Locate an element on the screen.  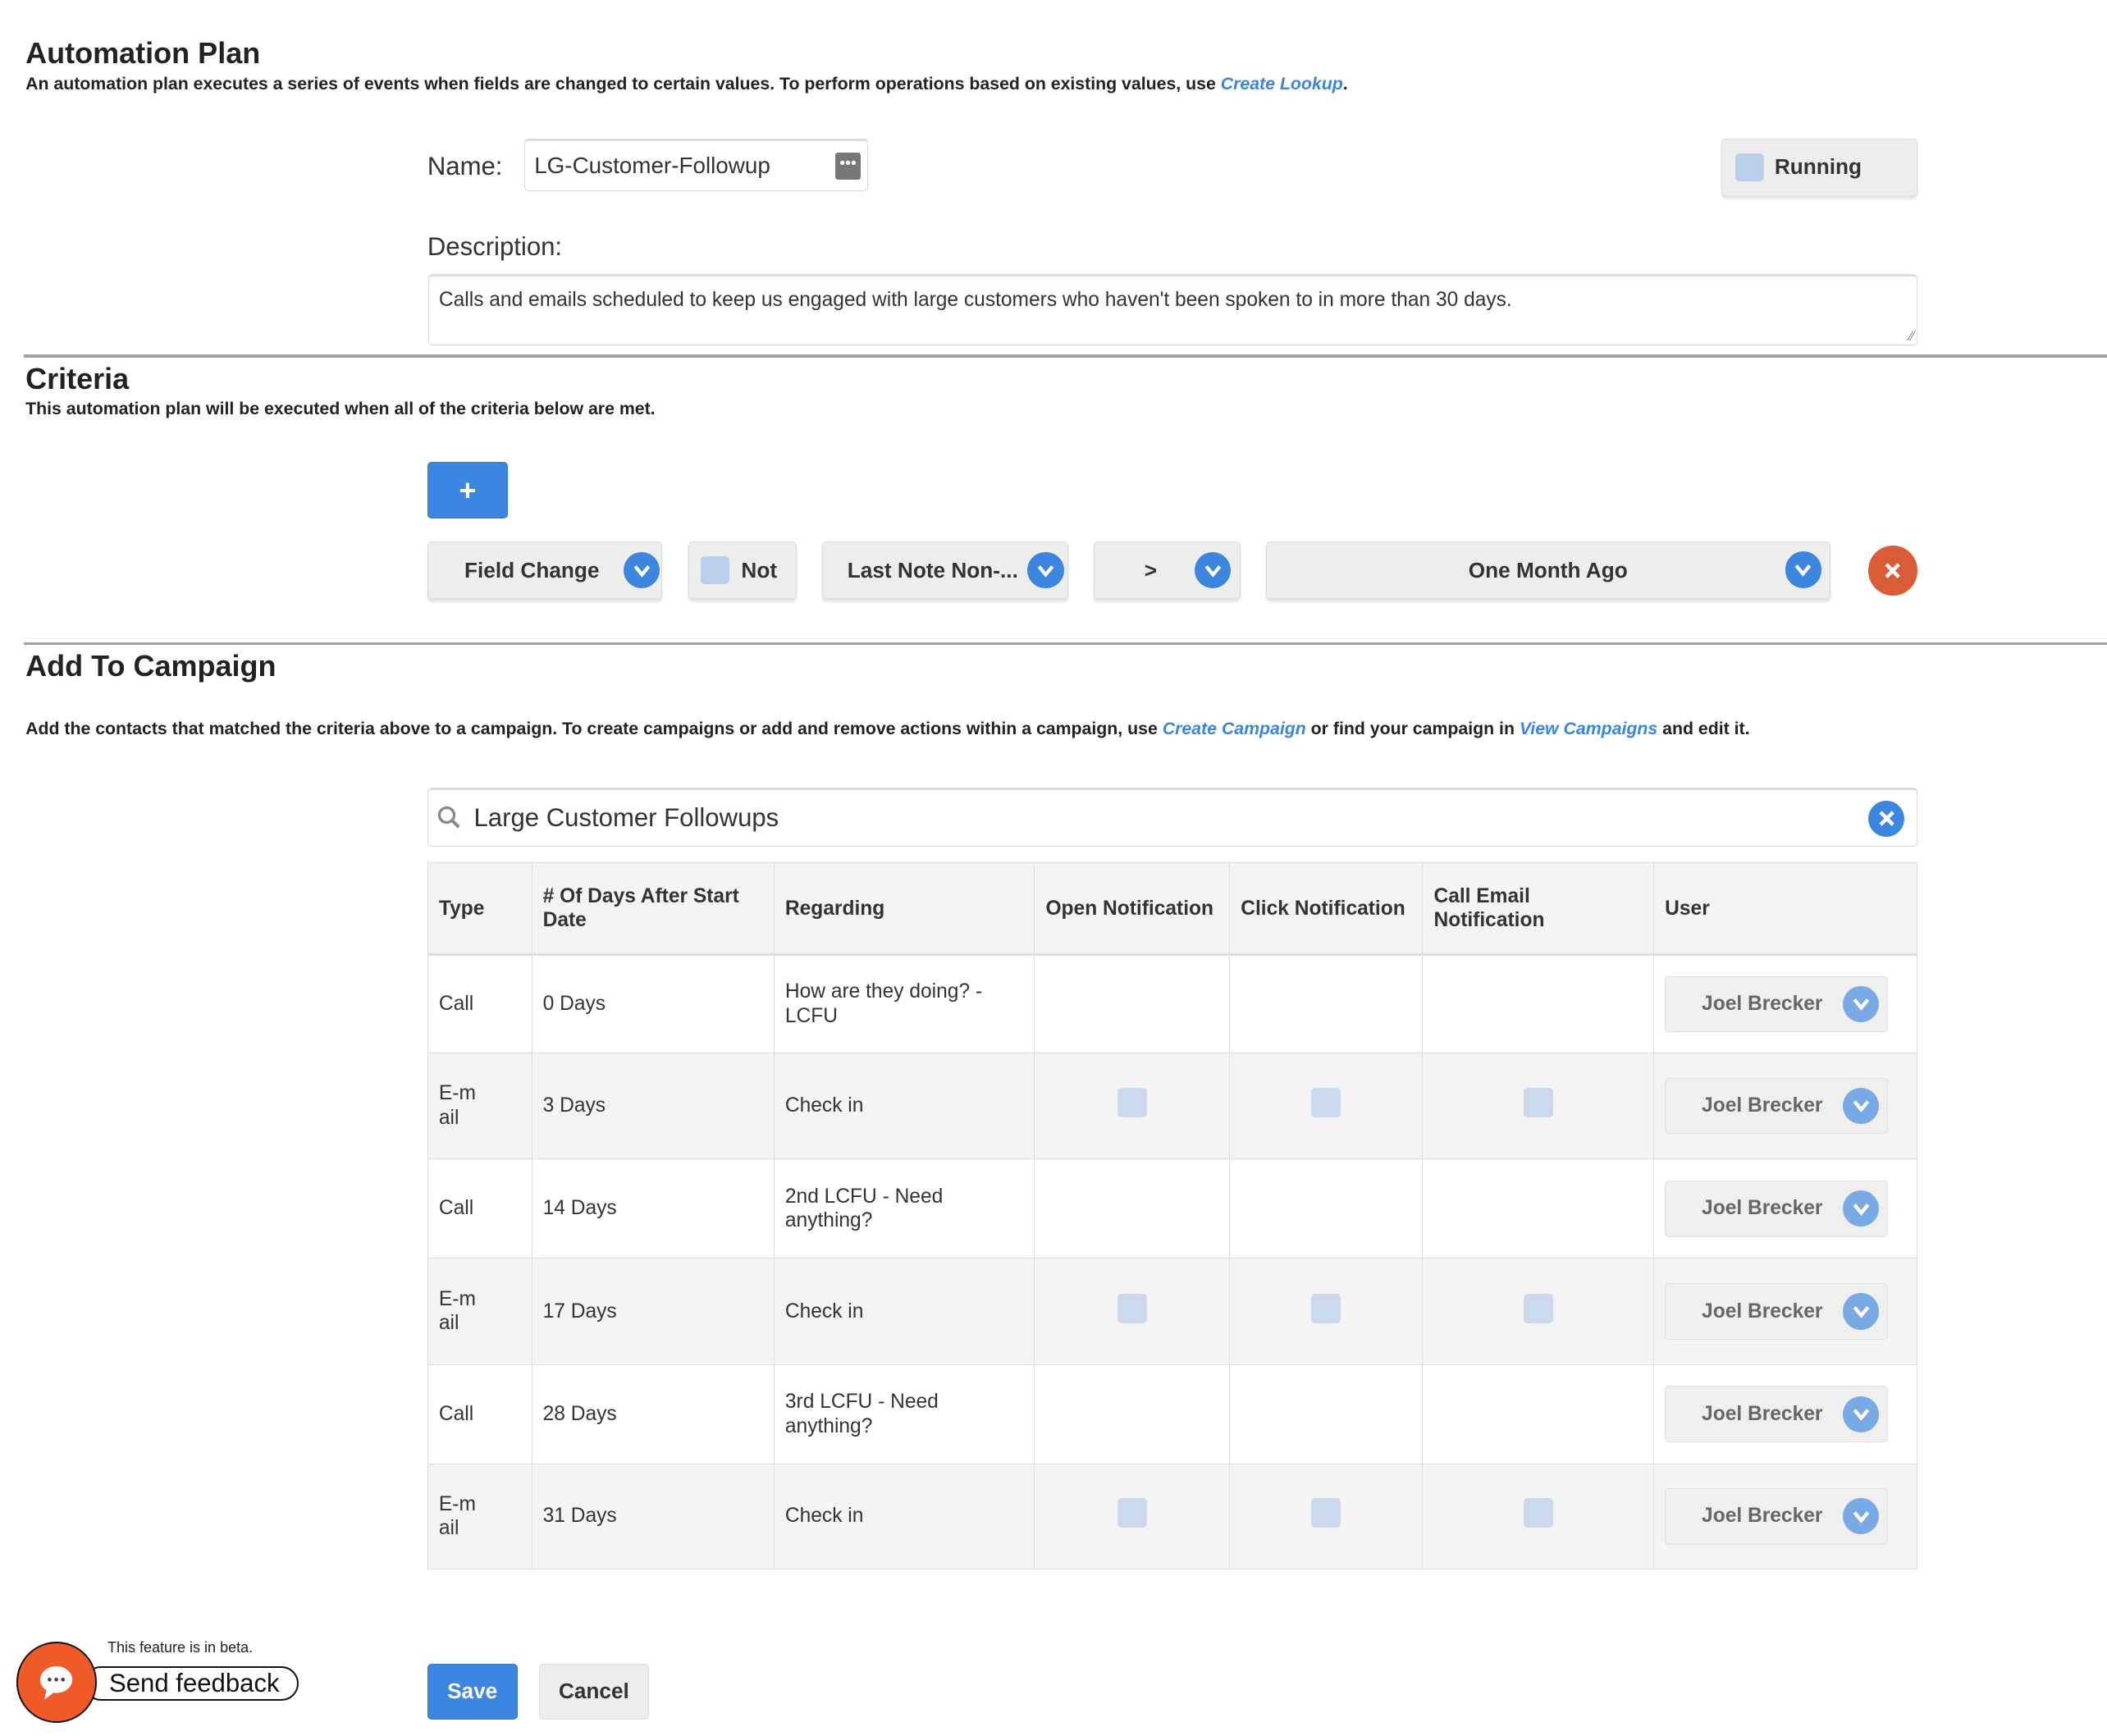
beta-notice: This feature is in beta. is located at coordinates (180, 1647).